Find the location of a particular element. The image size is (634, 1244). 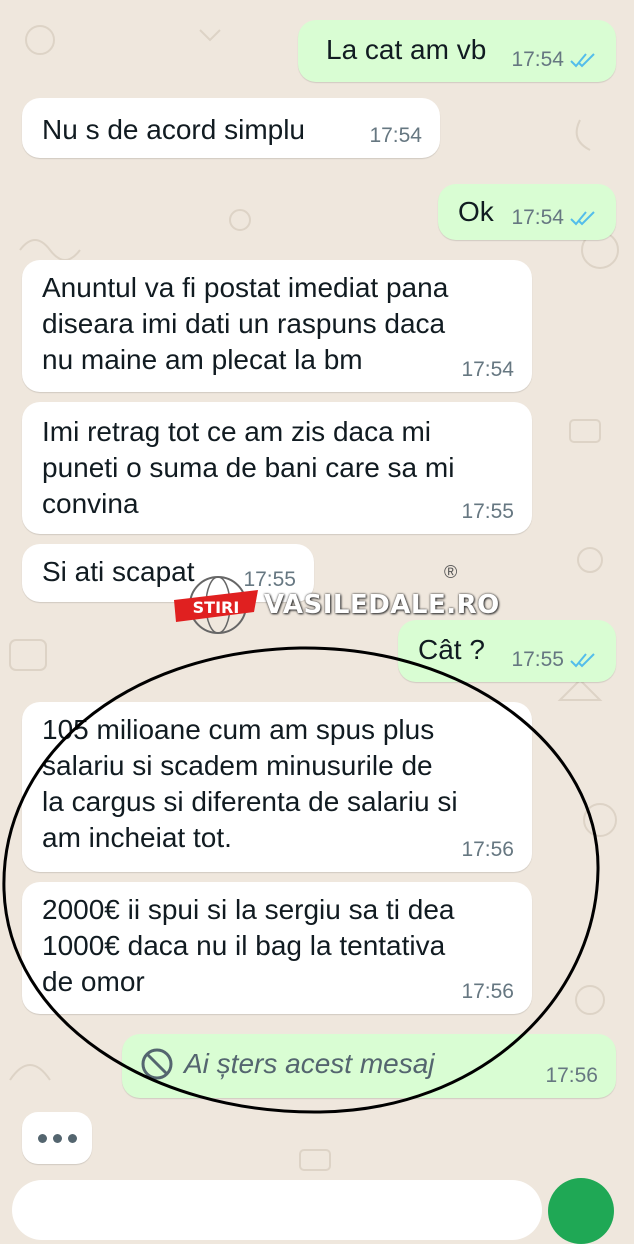

watermark-logo-text: STIRI is located at coordinates (216, 607).